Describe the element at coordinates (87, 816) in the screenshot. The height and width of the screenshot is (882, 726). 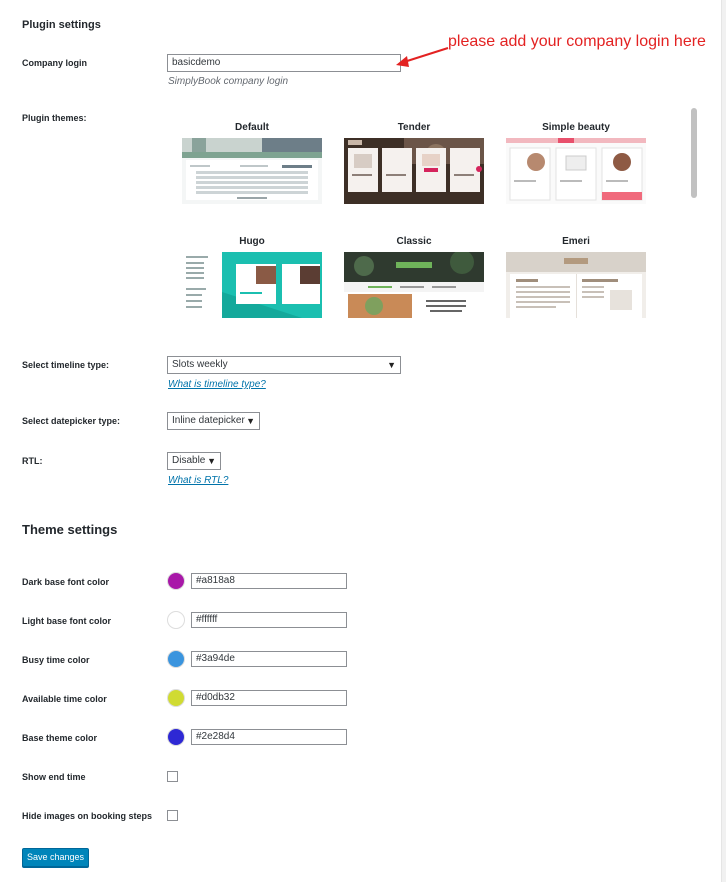
I see `hide-images-label: Hide images on booking steps` at that location.